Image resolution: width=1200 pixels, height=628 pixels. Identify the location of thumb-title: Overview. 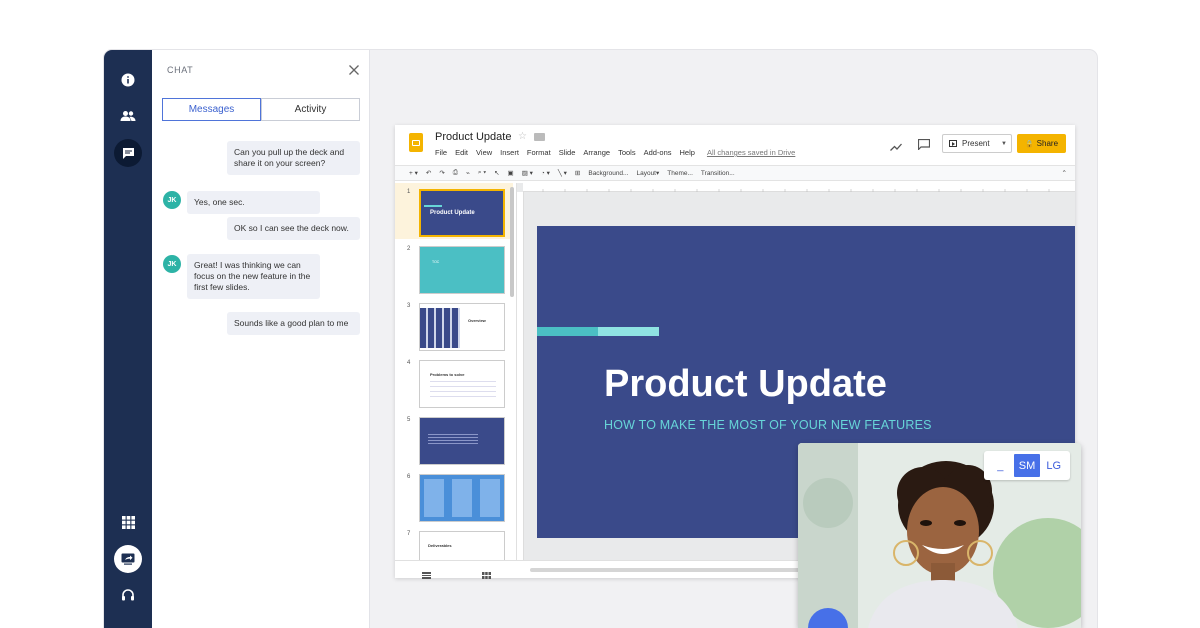
(477, 320).